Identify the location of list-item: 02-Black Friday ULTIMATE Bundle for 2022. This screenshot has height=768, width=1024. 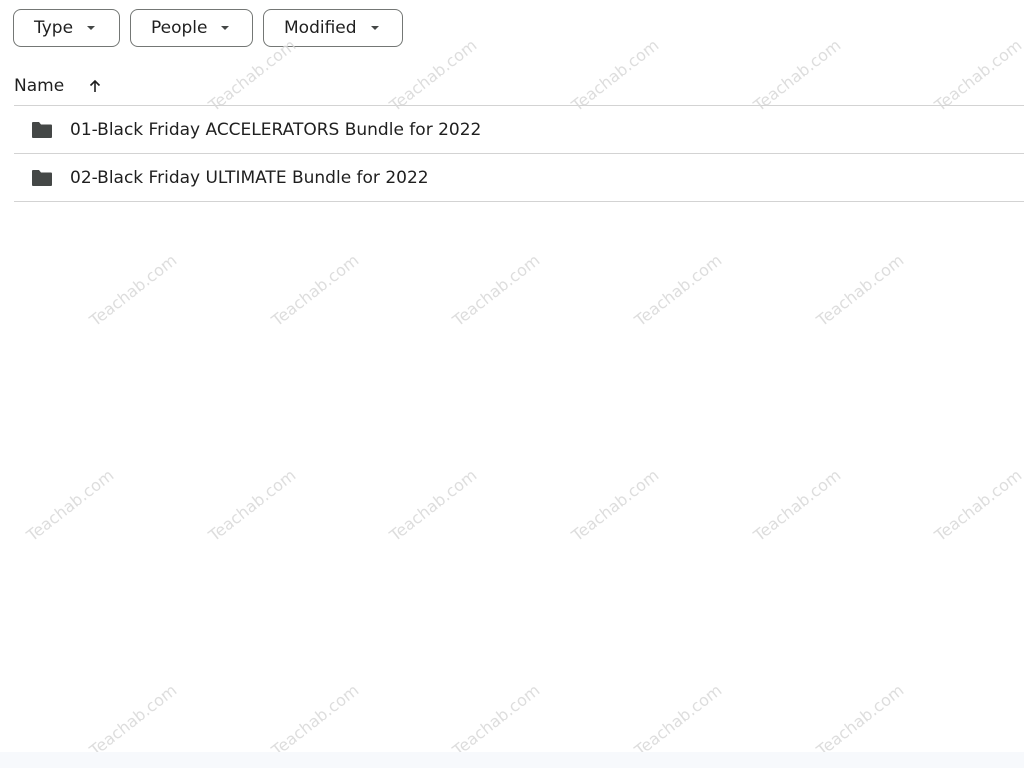
(519, 178).